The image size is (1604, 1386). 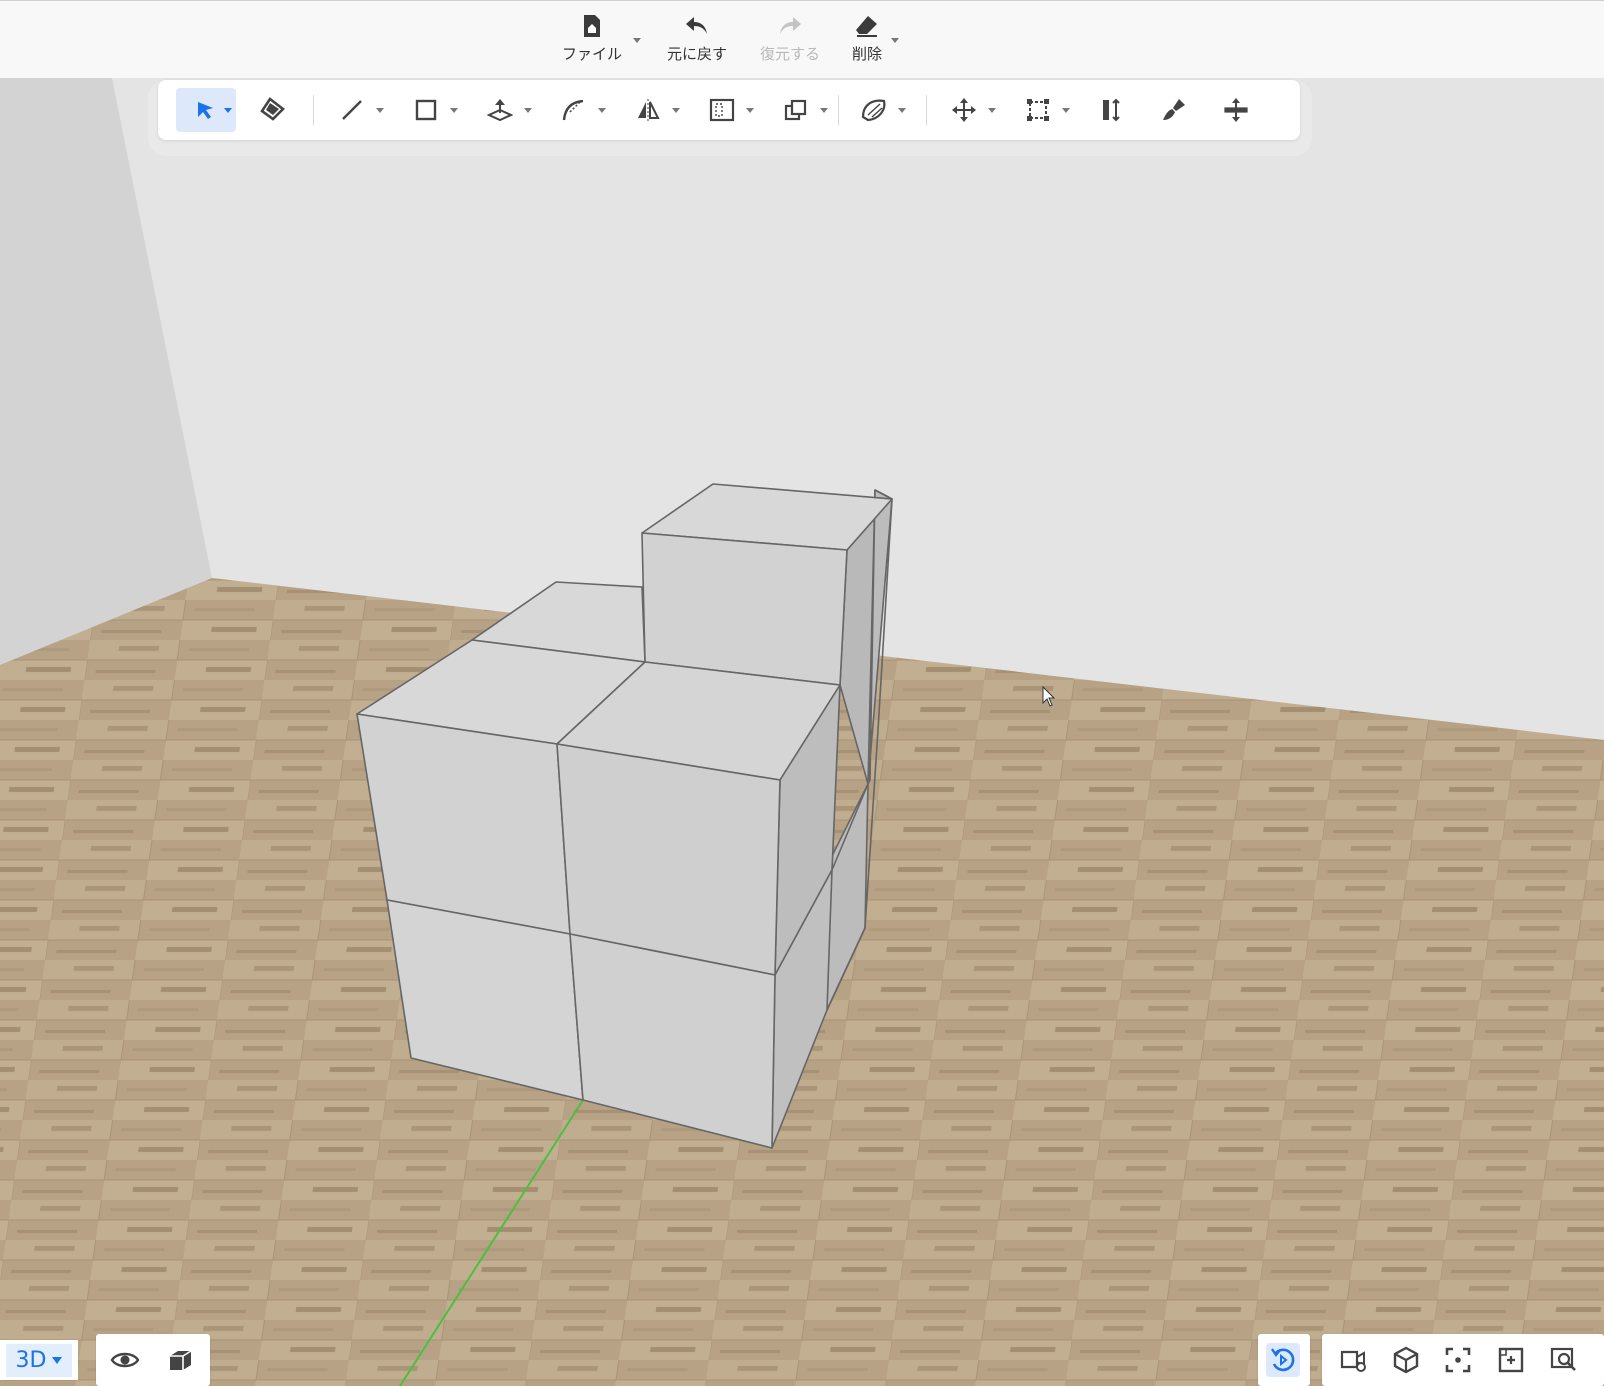 I want to click on move-icon, so click(x=964, y=110).